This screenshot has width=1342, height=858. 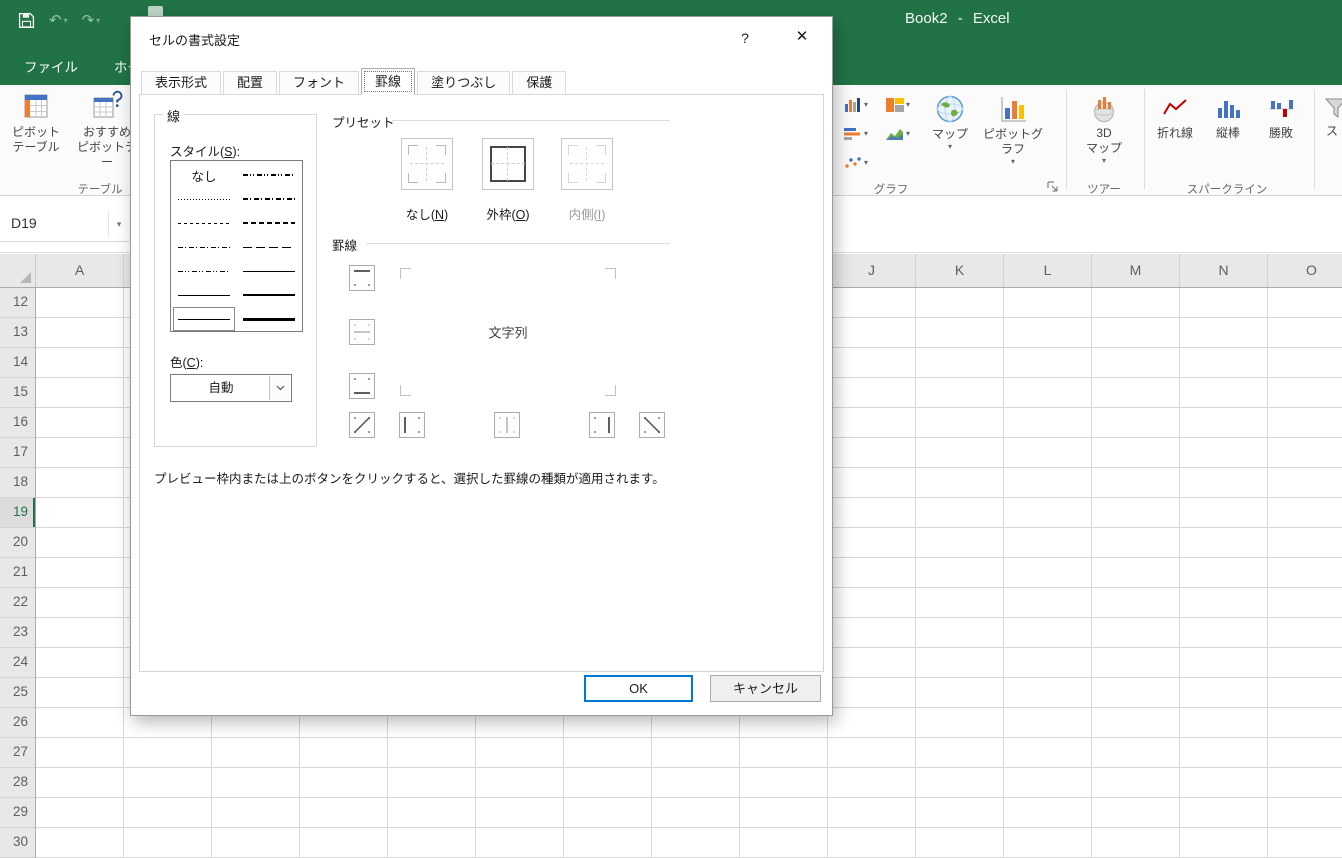 What do you see at coordinates (638, 688) in the screenshot?
I see `ok-button: OK` at bounding box center [638, 688].